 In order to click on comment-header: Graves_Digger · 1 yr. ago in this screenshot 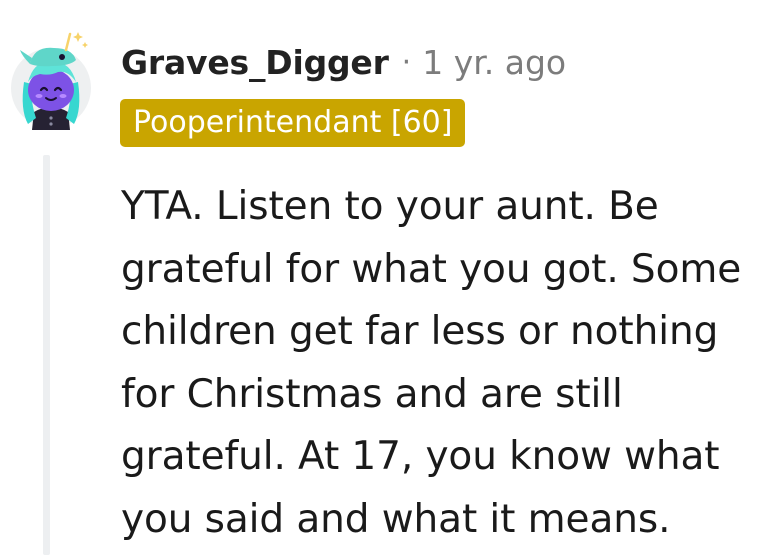, I will do `click(343, 62)`.